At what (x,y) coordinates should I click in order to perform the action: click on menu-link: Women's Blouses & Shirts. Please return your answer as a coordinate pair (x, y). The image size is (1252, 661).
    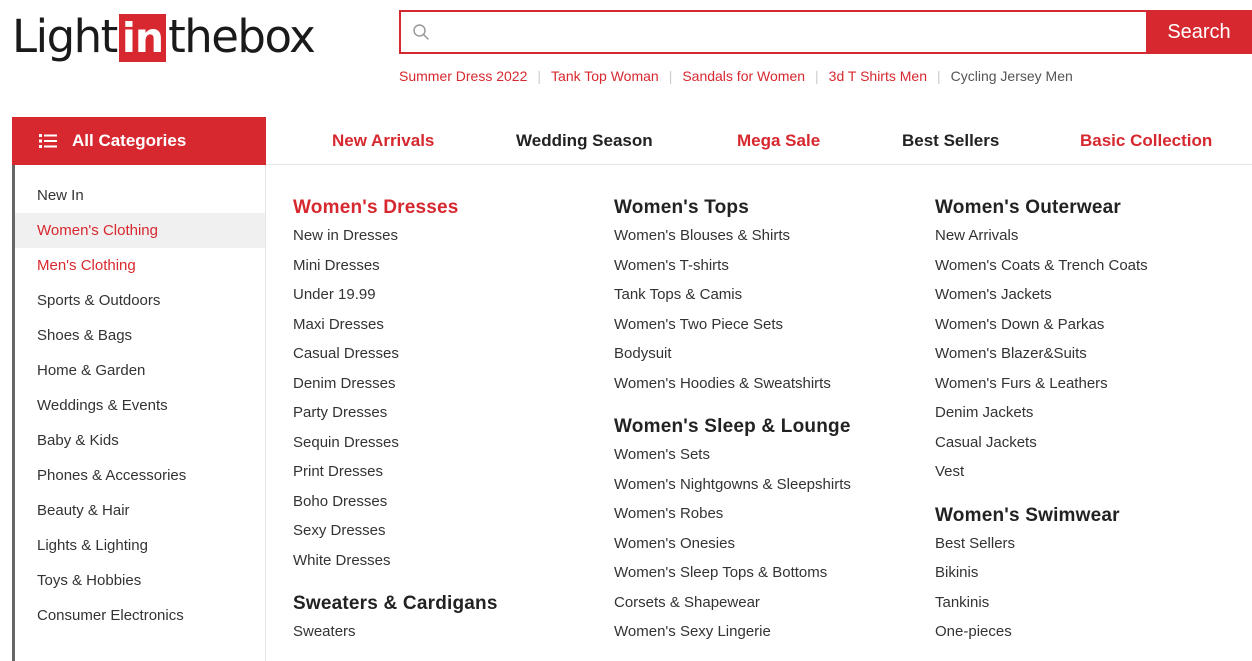
    Looking at the image, I should click on (769, 236).